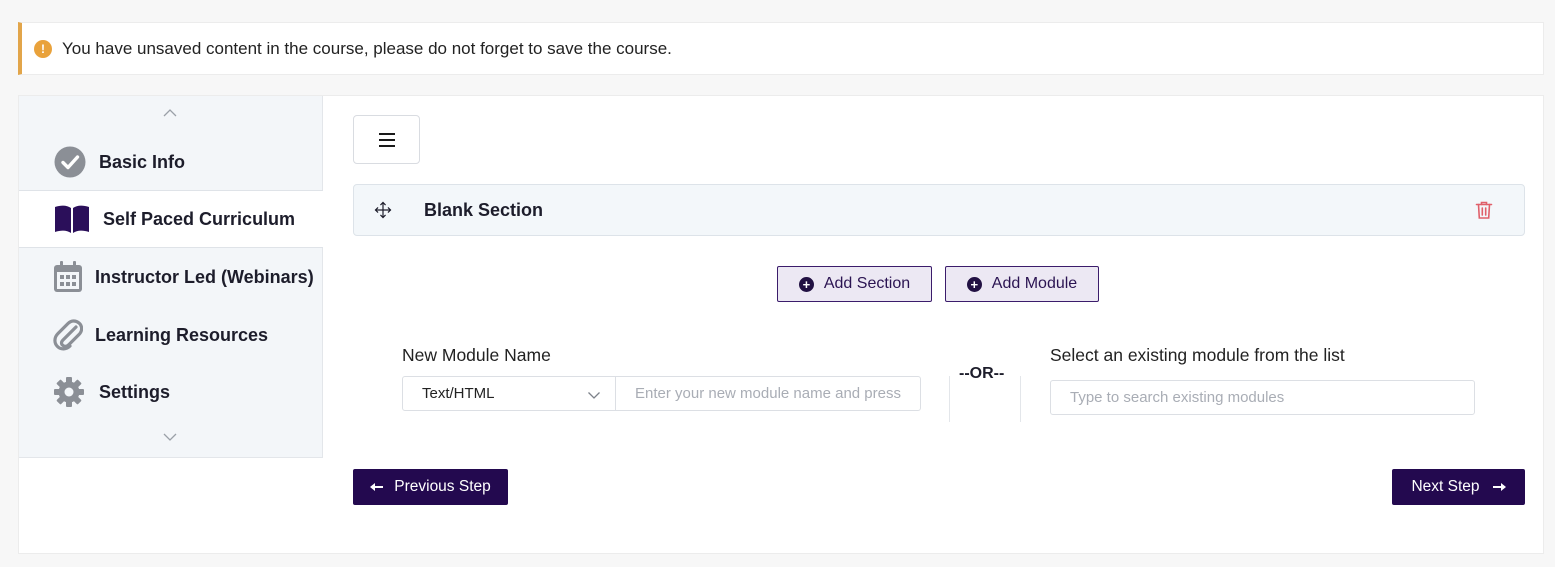  I want to click on arrow-left-icon, so click(377, 487).